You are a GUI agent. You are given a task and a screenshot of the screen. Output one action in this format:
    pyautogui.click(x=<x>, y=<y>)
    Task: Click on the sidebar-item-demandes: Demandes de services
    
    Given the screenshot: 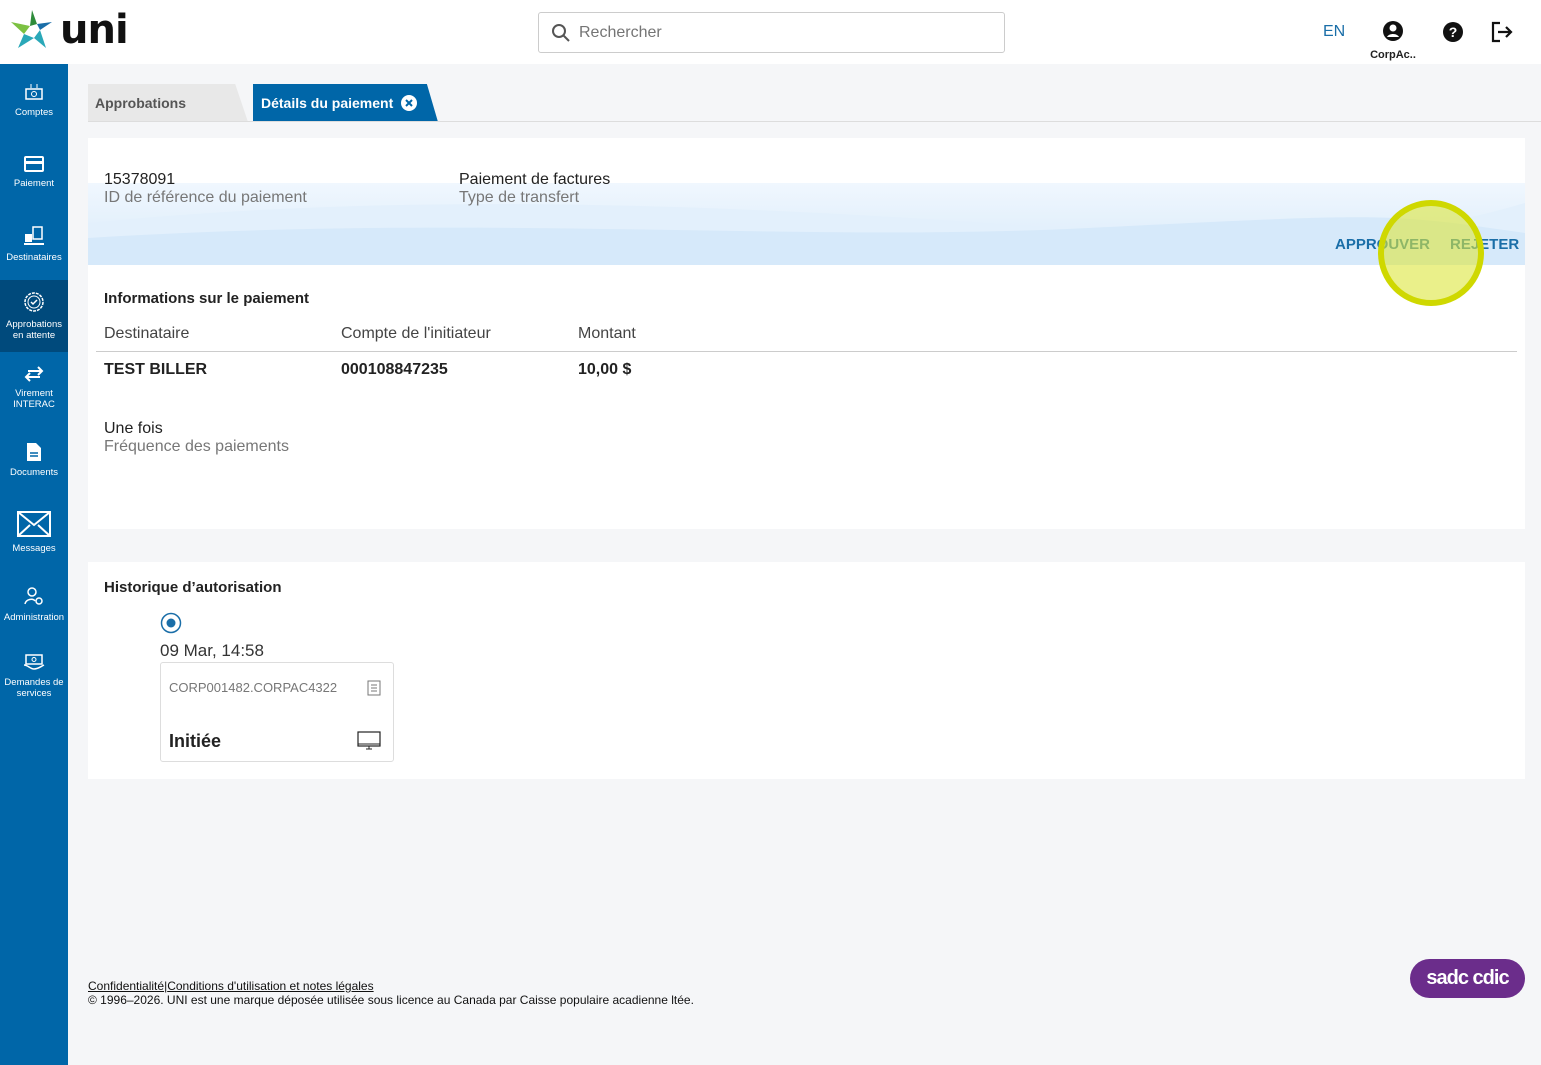 What is the action you would take?
    pyautogui.click(x=34, y=676)
    